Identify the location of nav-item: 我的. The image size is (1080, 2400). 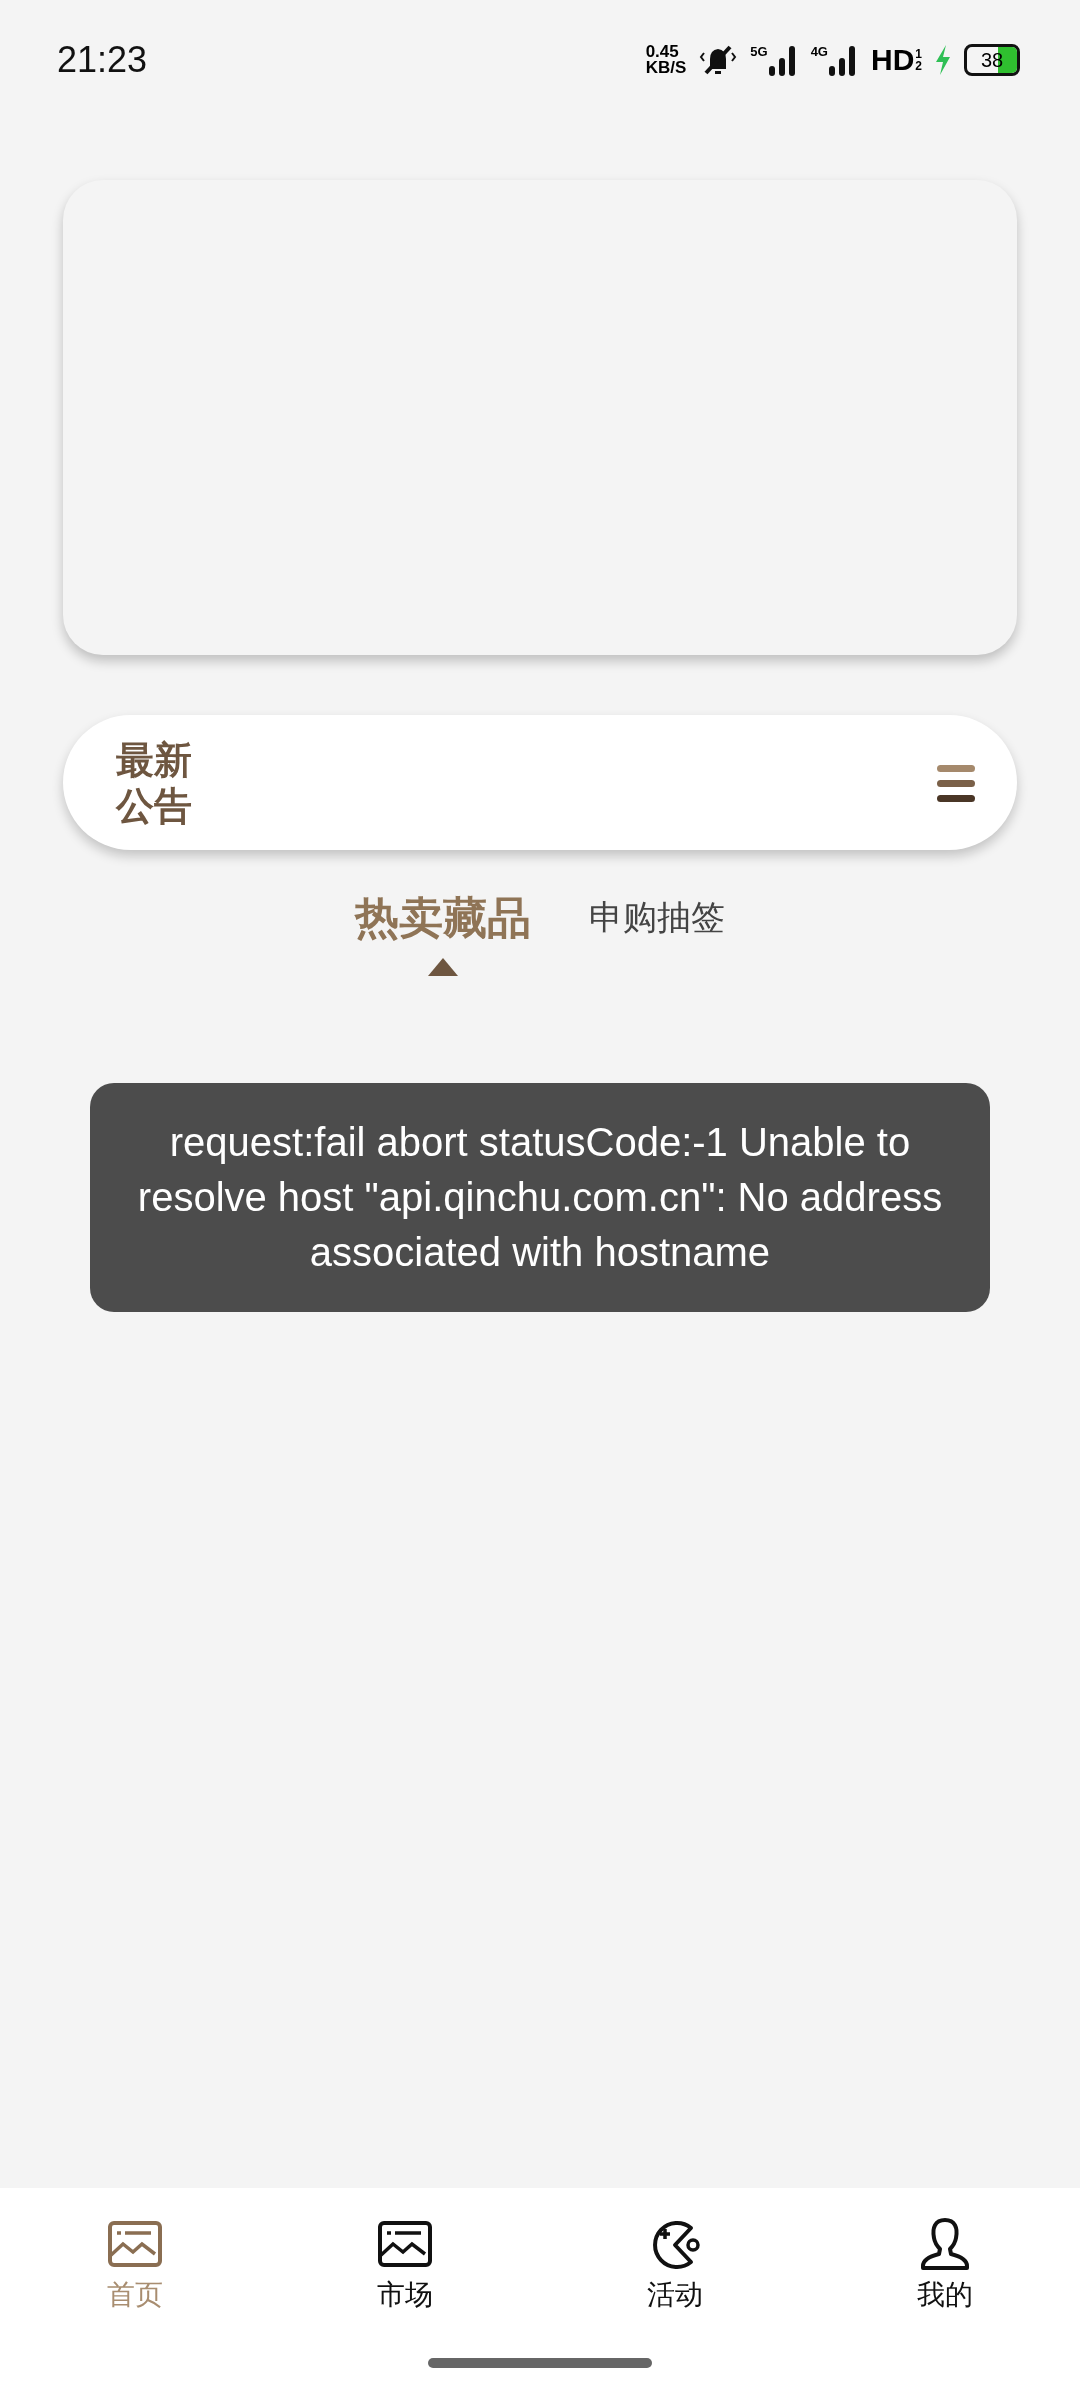
(945, 2265).